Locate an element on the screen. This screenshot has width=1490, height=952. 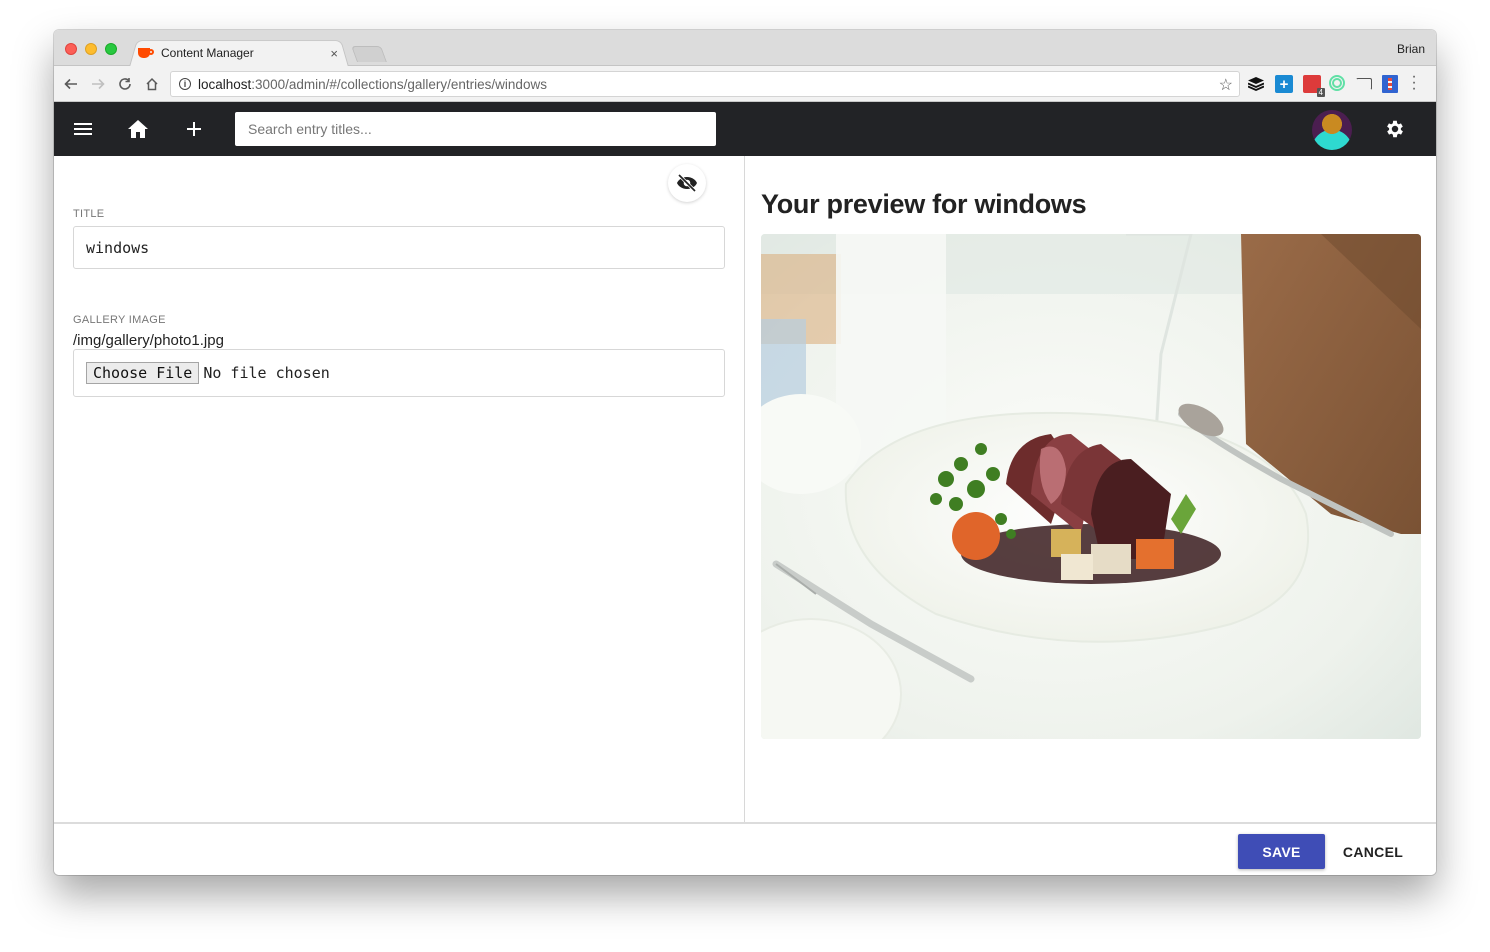
profile-name: Brian is located at coordinates (1411, 49).